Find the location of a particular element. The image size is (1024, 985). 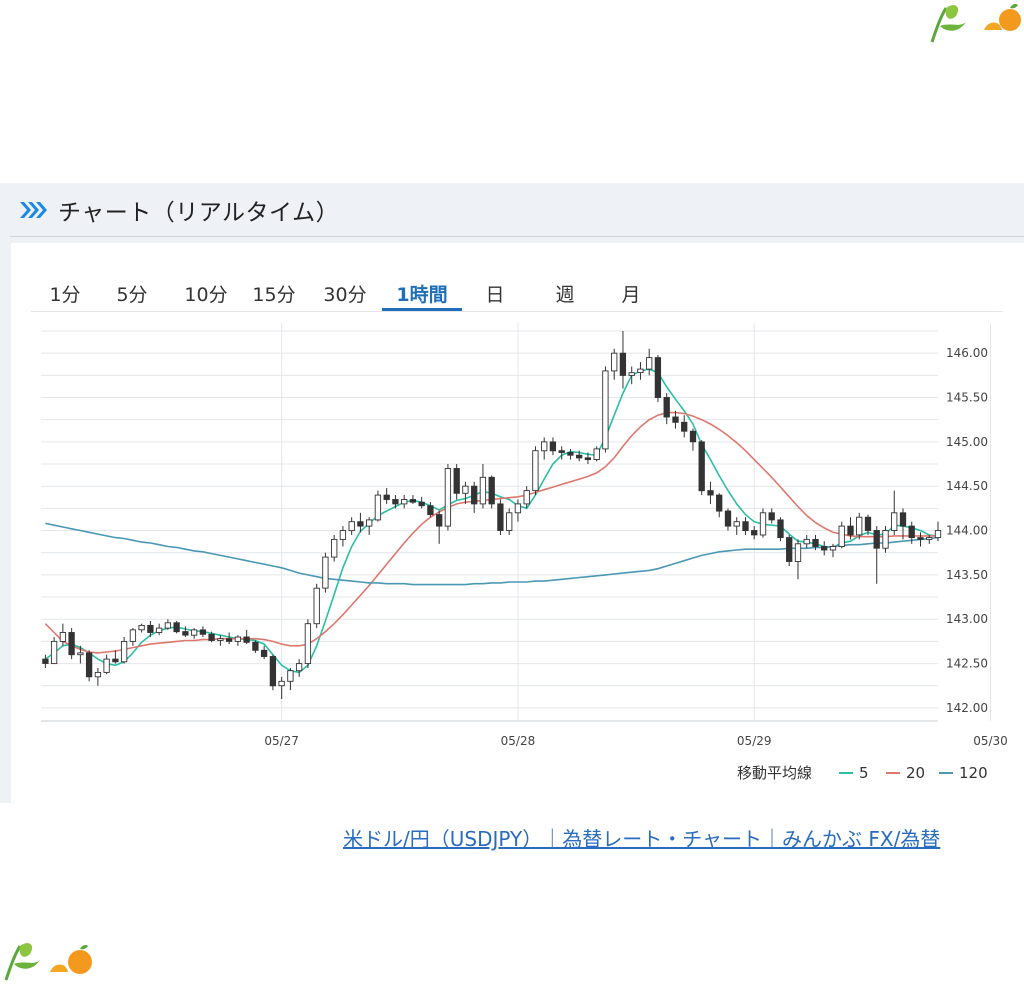

panel-header: チャート（リアルタイム） is located at coordinates (517, 210).